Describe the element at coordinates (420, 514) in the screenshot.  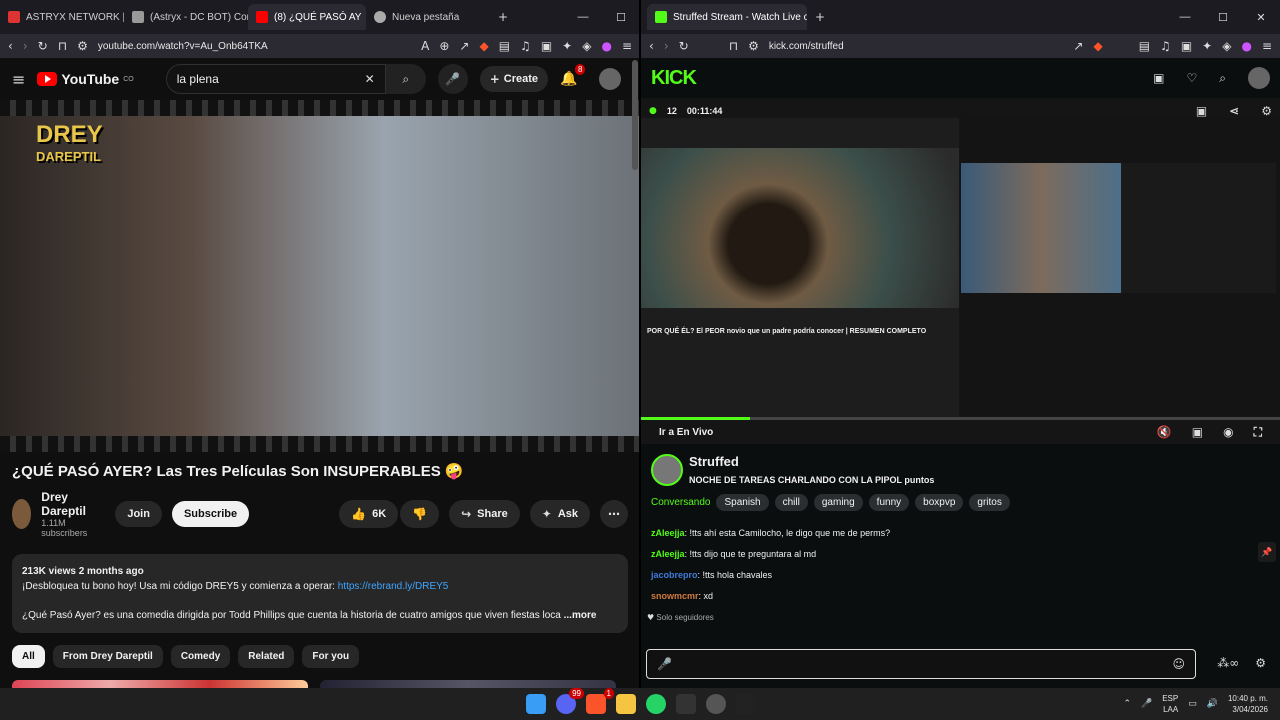
I see `dislike-button: 👎` at that location.